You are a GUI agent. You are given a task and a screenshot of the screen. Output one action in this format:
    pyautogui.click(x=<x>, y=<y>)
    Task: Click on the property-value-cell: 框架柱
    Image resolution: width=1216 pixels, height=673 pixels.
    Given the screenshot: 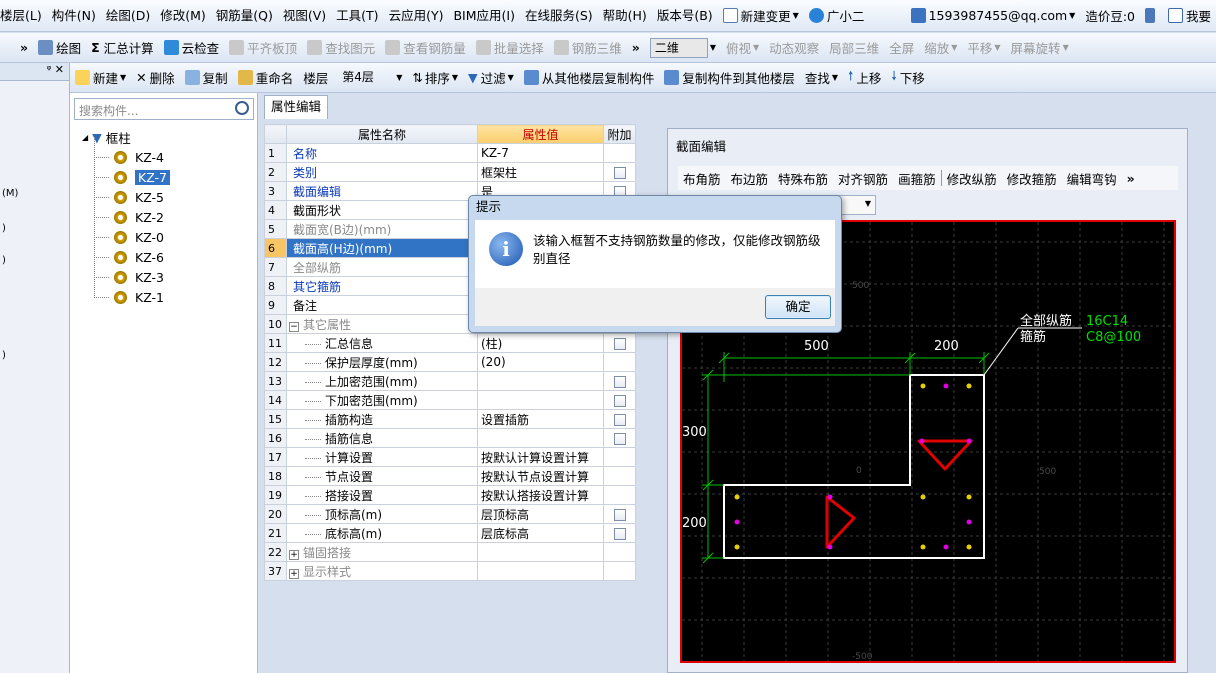 What is the action you would take?
    pyautogui.click(x=540, y=172)
    